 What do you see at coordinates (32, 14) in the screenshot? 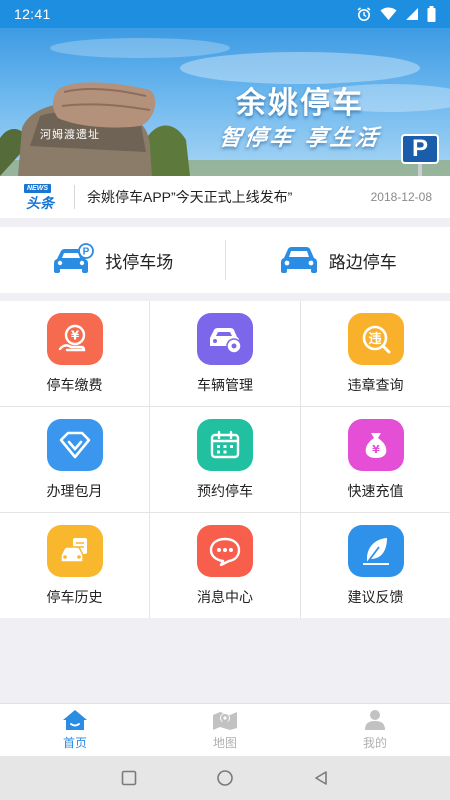
I see `status-time: 12:41` at bounding box center [32, 14].